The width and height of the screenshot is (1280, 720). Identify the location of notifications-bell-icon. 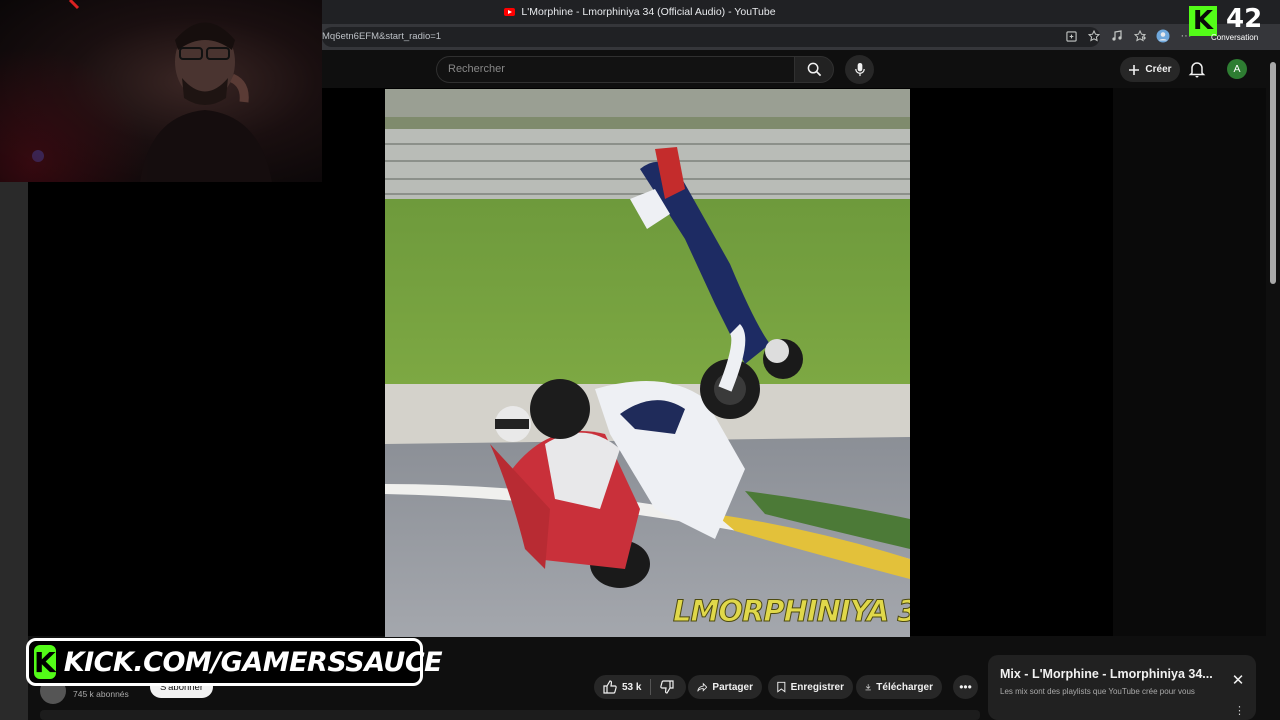
(1197, 69).